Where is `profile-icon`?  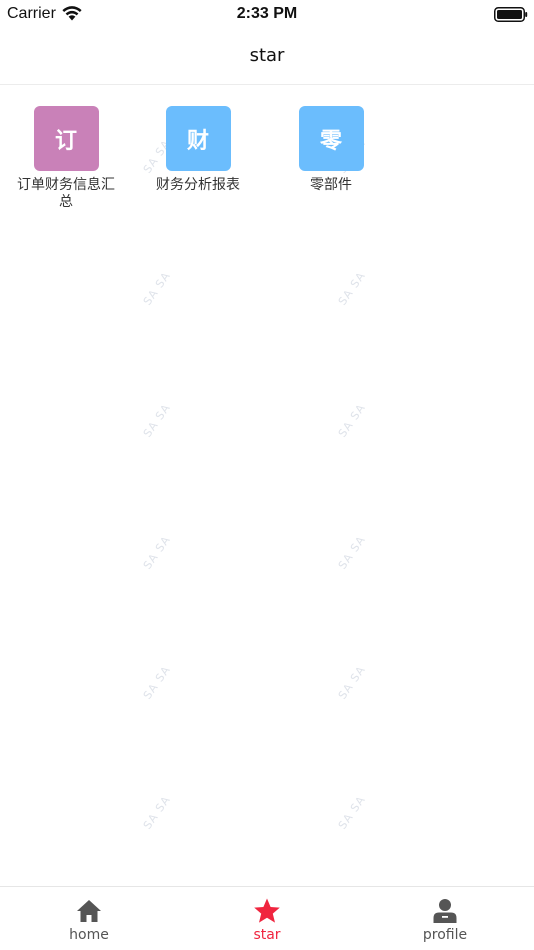 profile-icon is located at coordinates (445, 911).